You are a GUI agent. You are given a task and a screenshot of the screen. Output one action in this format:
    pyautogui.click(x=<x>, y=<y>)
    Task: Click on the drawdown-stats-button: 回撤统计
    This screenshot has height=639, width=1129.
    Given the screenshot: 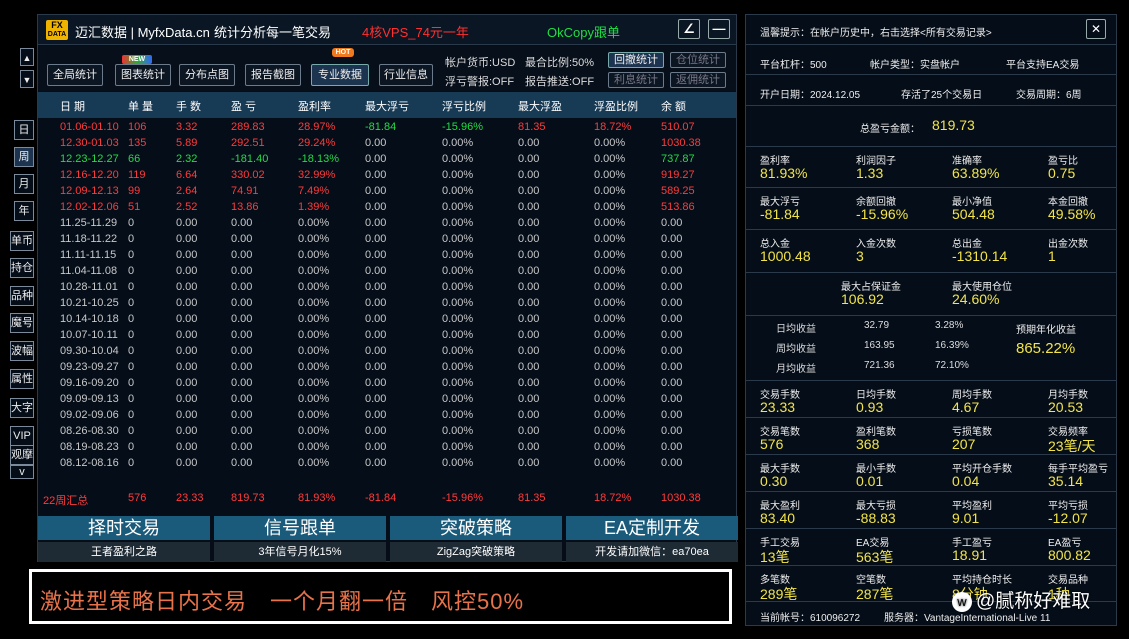 What is the action you would take?
    pyautogui.click(x=636, y=60)
    